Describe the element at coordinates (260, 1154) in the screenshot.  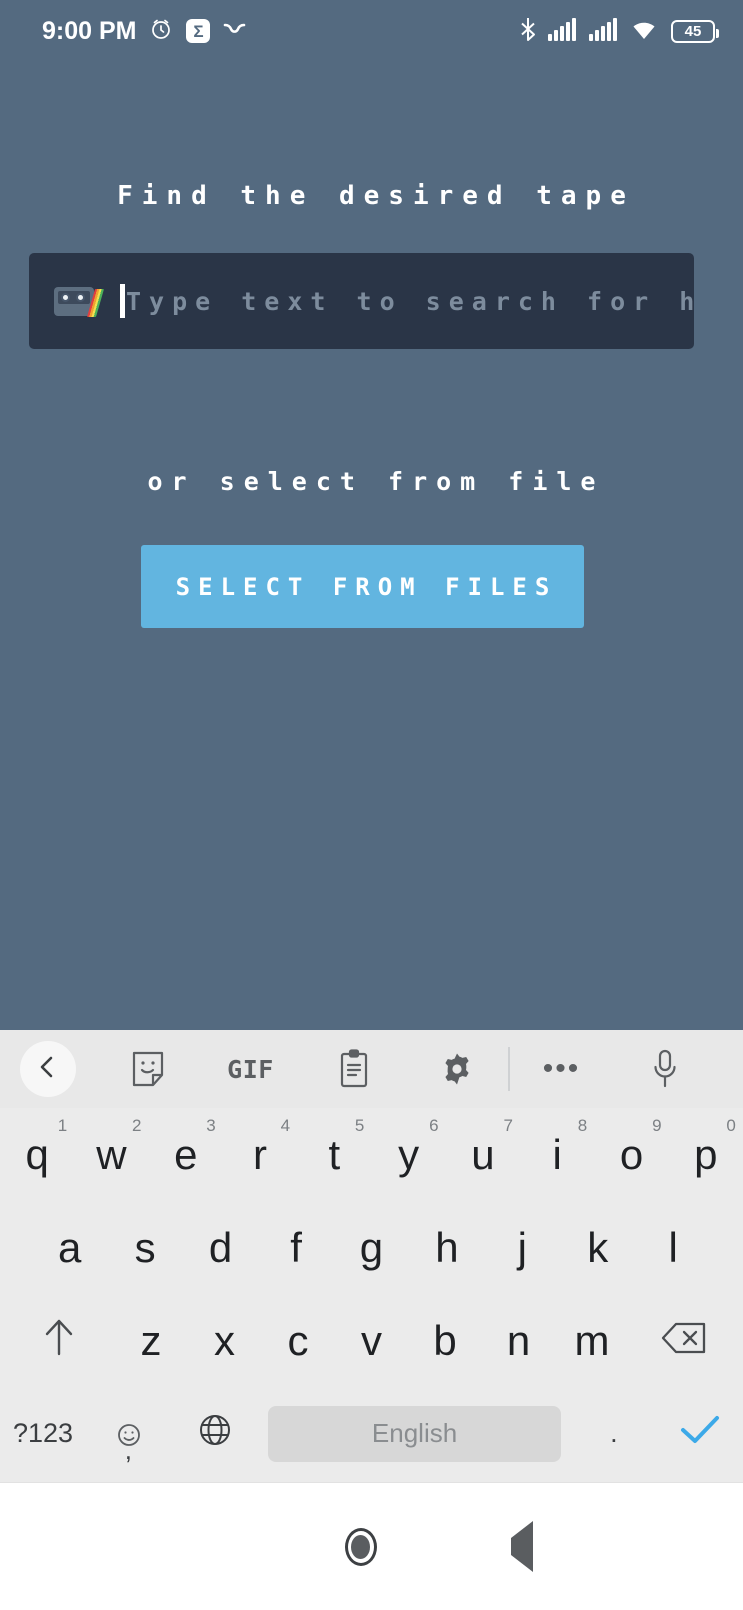
I see `key-r: 4r` at that location.